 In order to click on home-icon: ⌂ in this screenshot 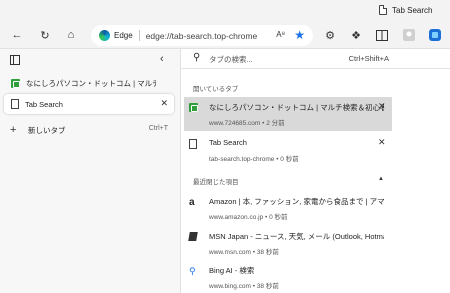, I will do `click(71, 35)`.